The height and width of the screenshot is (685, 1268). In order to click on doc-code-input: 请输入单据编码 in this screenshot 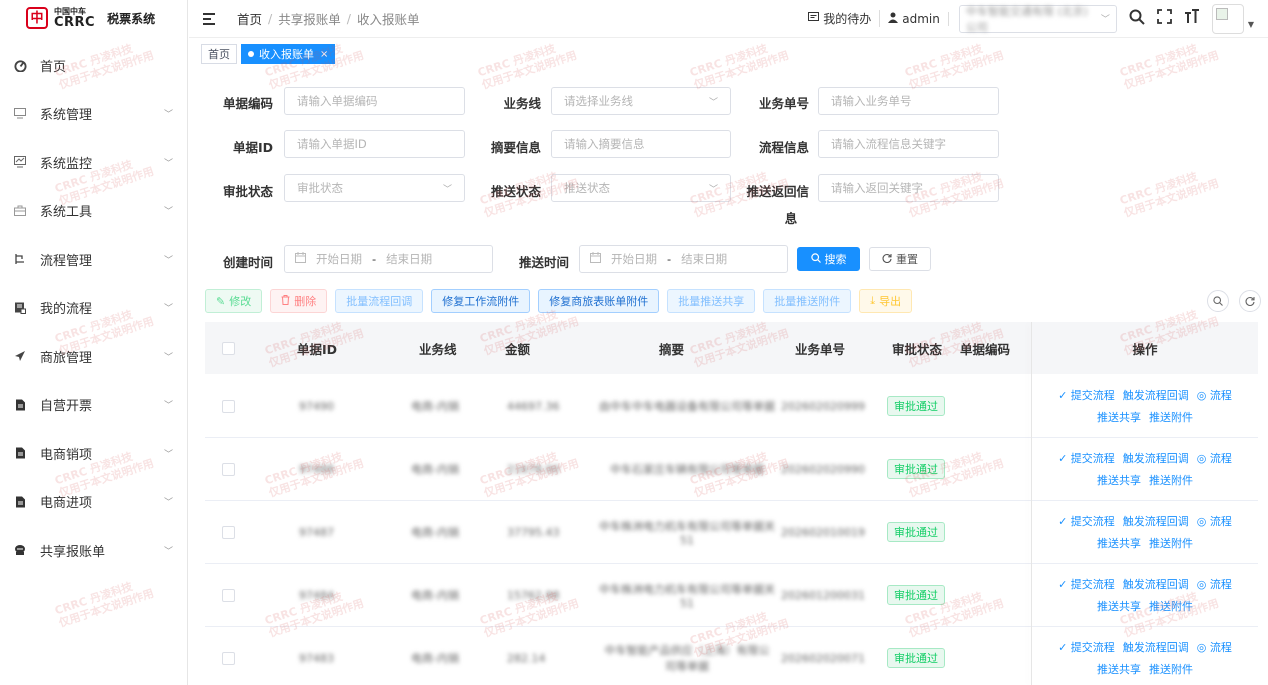, I will do `click(374, 101)`.